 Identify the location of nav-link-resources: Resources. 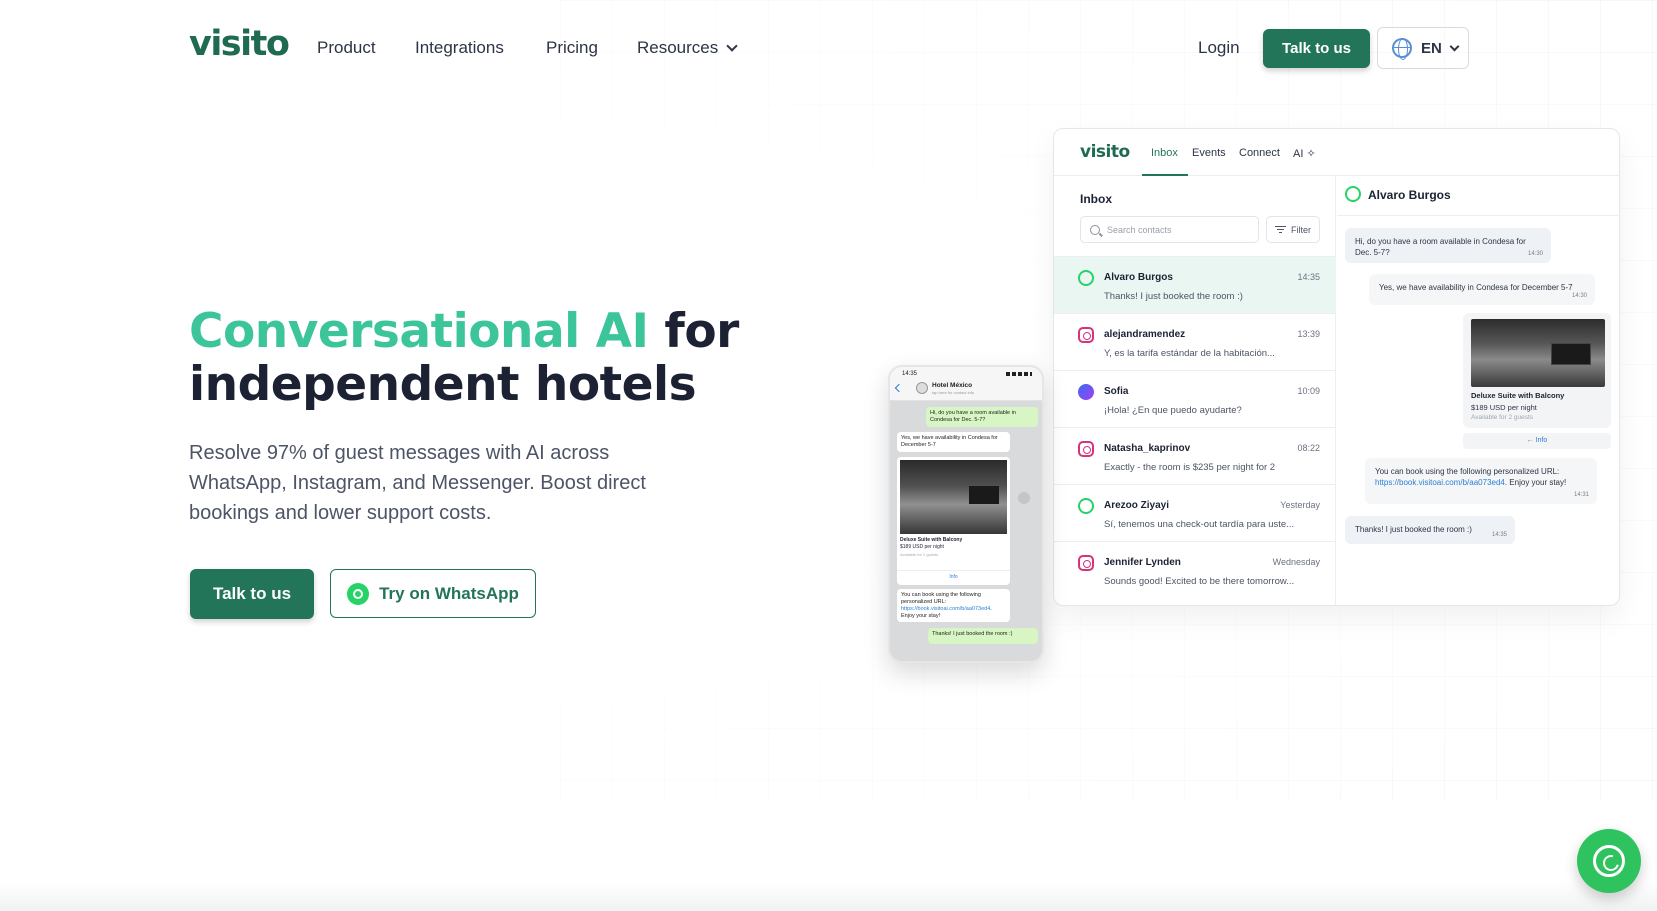
(687, 48).